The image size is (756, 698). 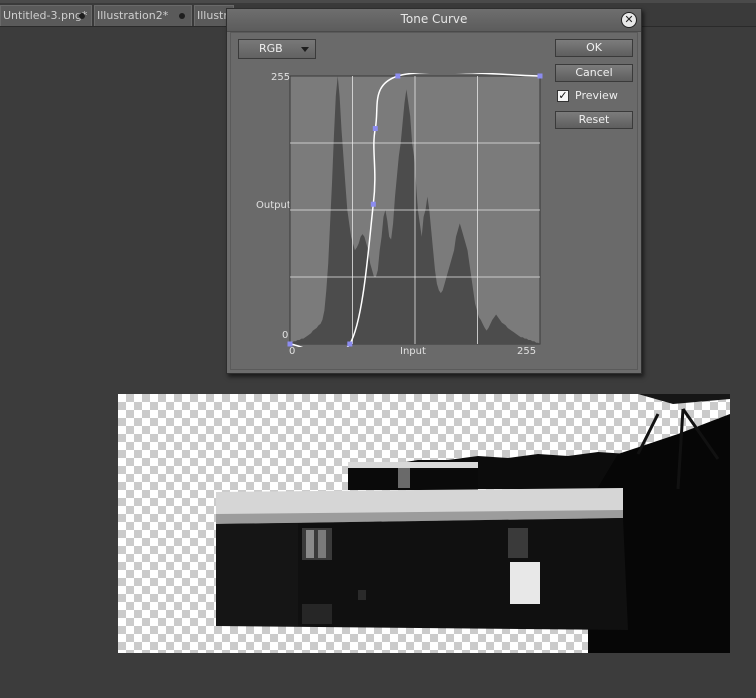 What do you see at coordinates (133, 15) in the screenshot?
I see `tab-label: Illustration2*` at bounding box center [133, 15].